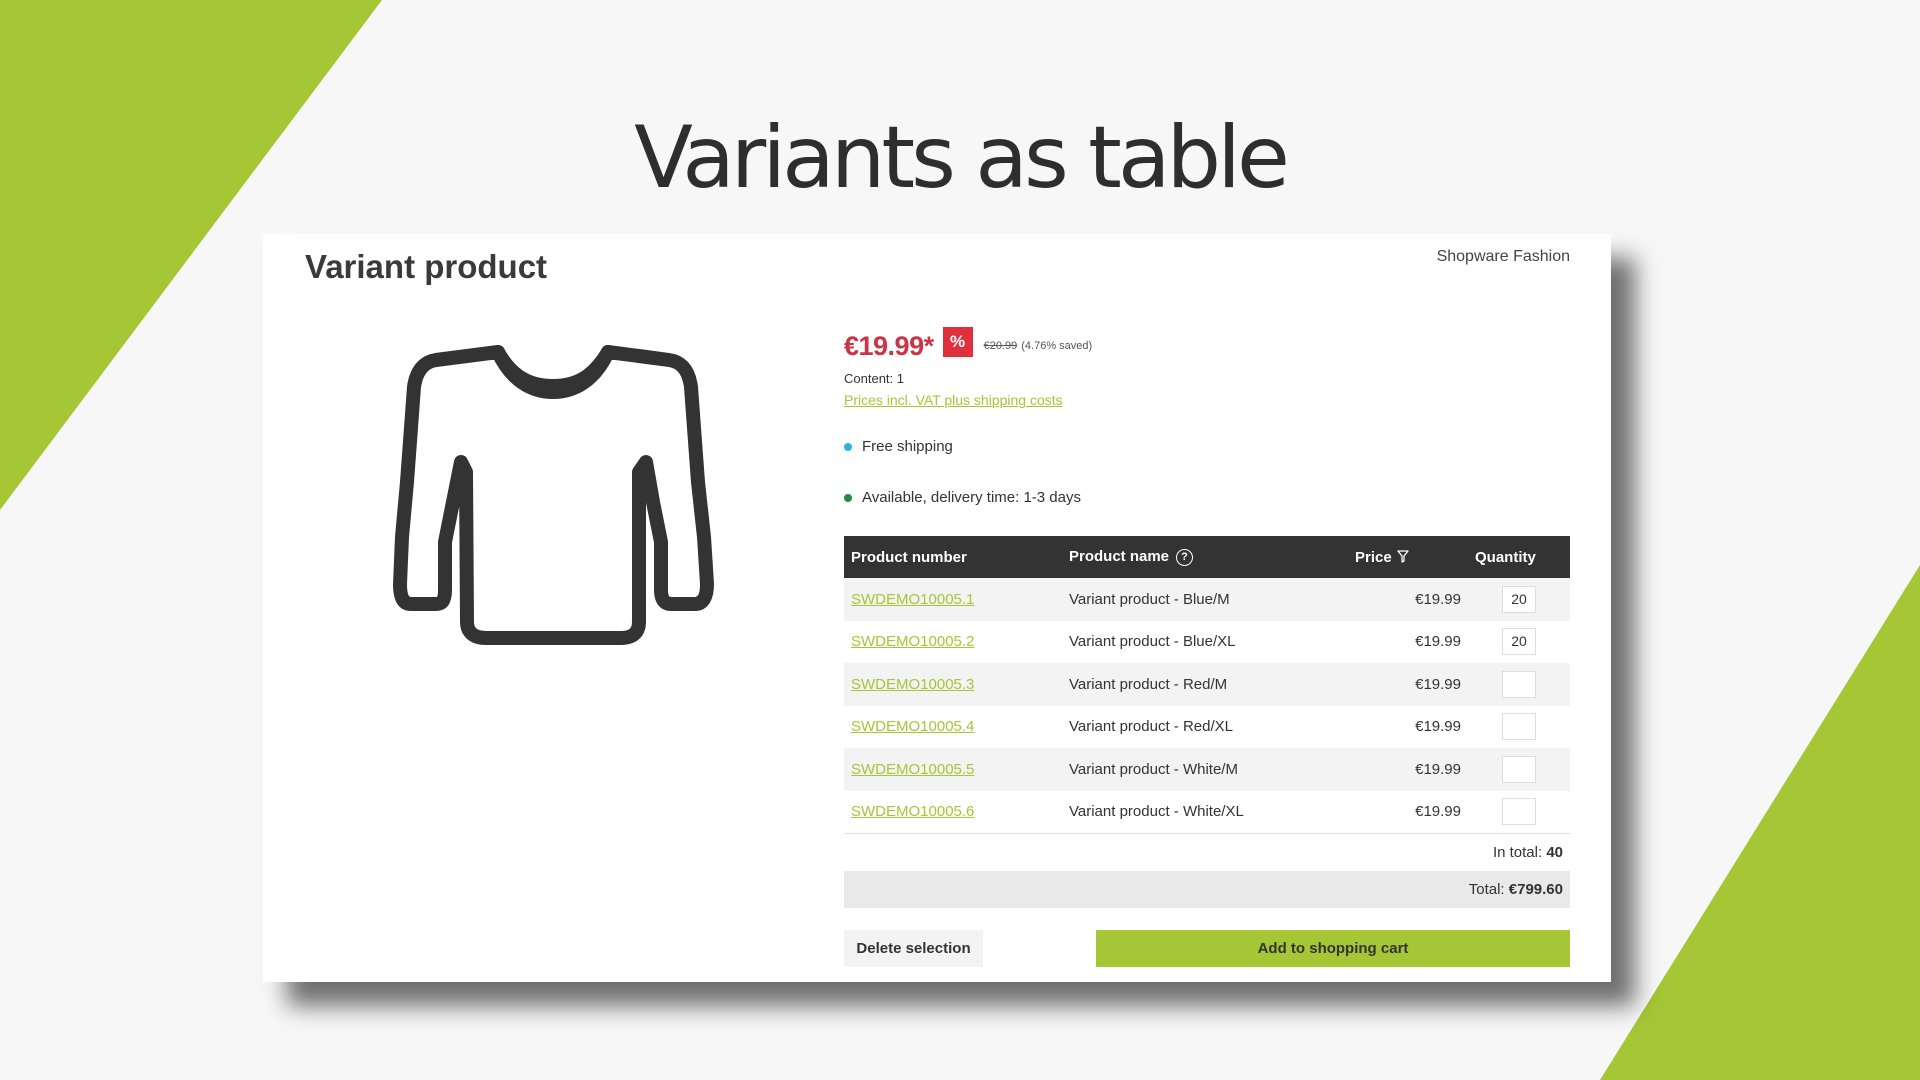 The width and height of the screenshot is (1920, 1080). Describe the element at coordinates (1333, 948) in the screenshot. I see `add-to-cart-button: Add to shopping cart` at that location.